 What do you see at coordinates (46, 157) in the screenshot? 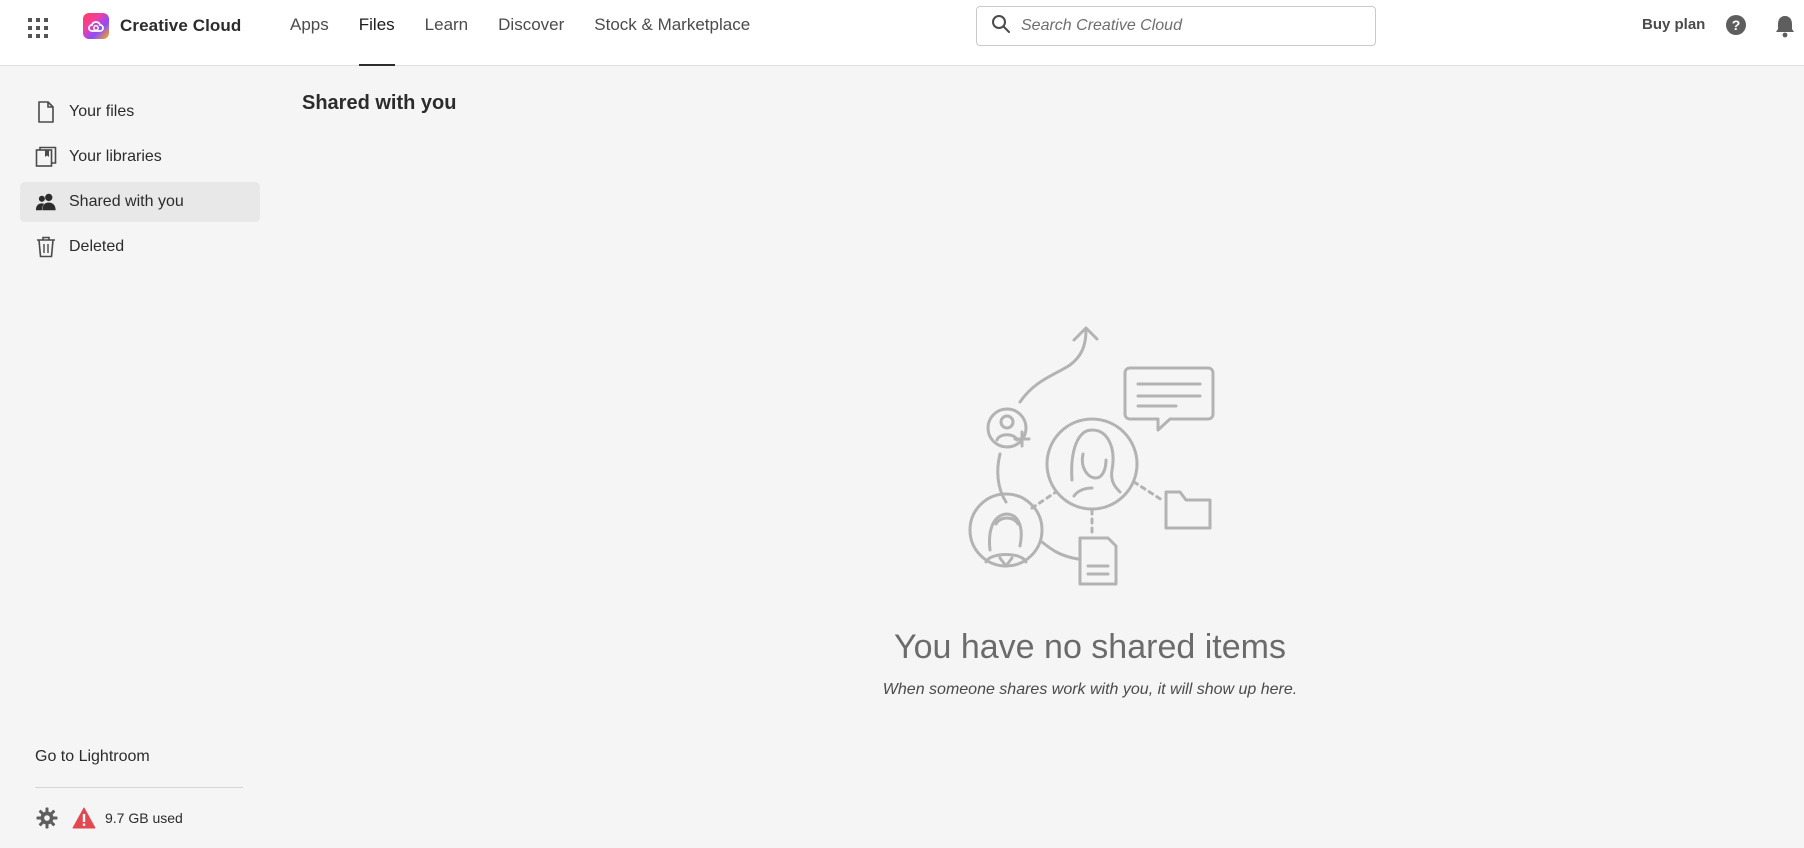
I see `libraries-icon` at bounding box center [46, 157].